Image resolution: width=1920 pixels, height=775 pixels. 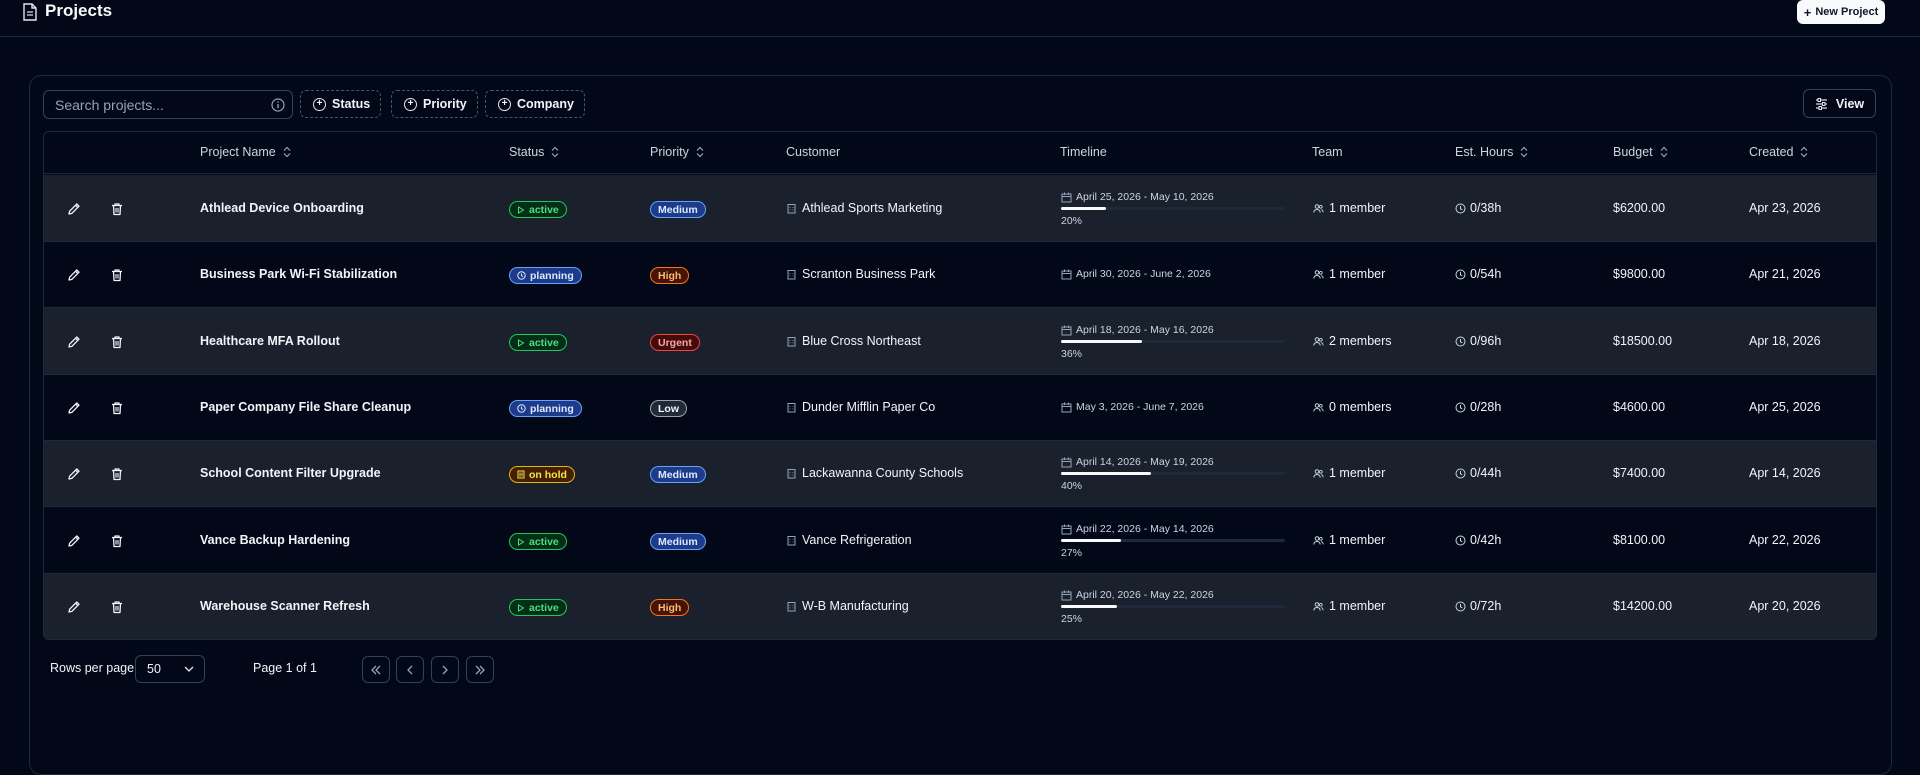 I want to click on company-filter-button: + Company, so click(x=535, y=104).